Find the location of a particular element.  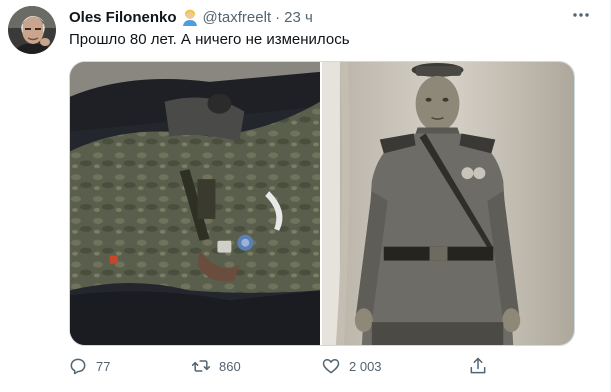

more-options-icon is located at coordinates (581, 15).